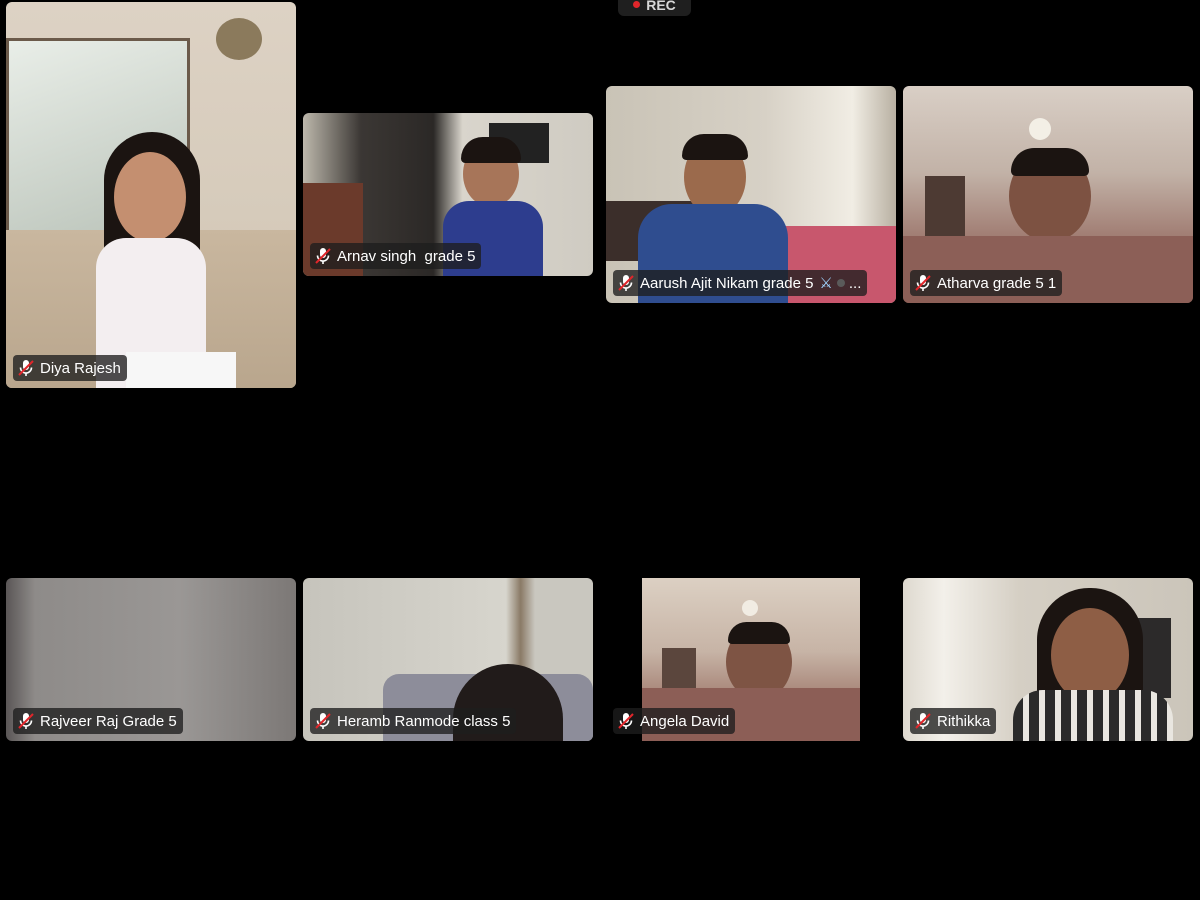 The height and width of the screenshot is (900, 1200). What do you see at coordinates (406, 256) in the screenshot?
I see `participant-name: Arnav singh grade 5` at bounding box center [406, 256].